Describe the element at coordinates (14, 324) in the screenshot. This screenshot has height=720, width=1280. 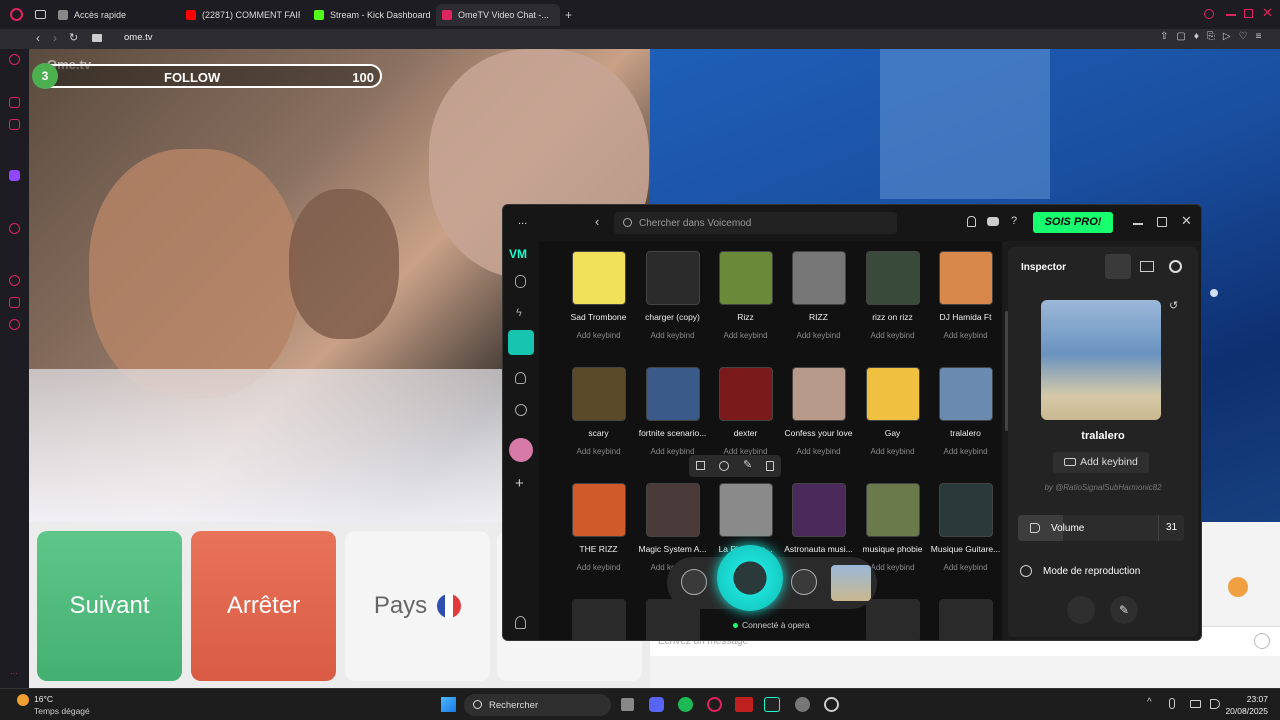
I see `sidebar-settings-icon` at that location.